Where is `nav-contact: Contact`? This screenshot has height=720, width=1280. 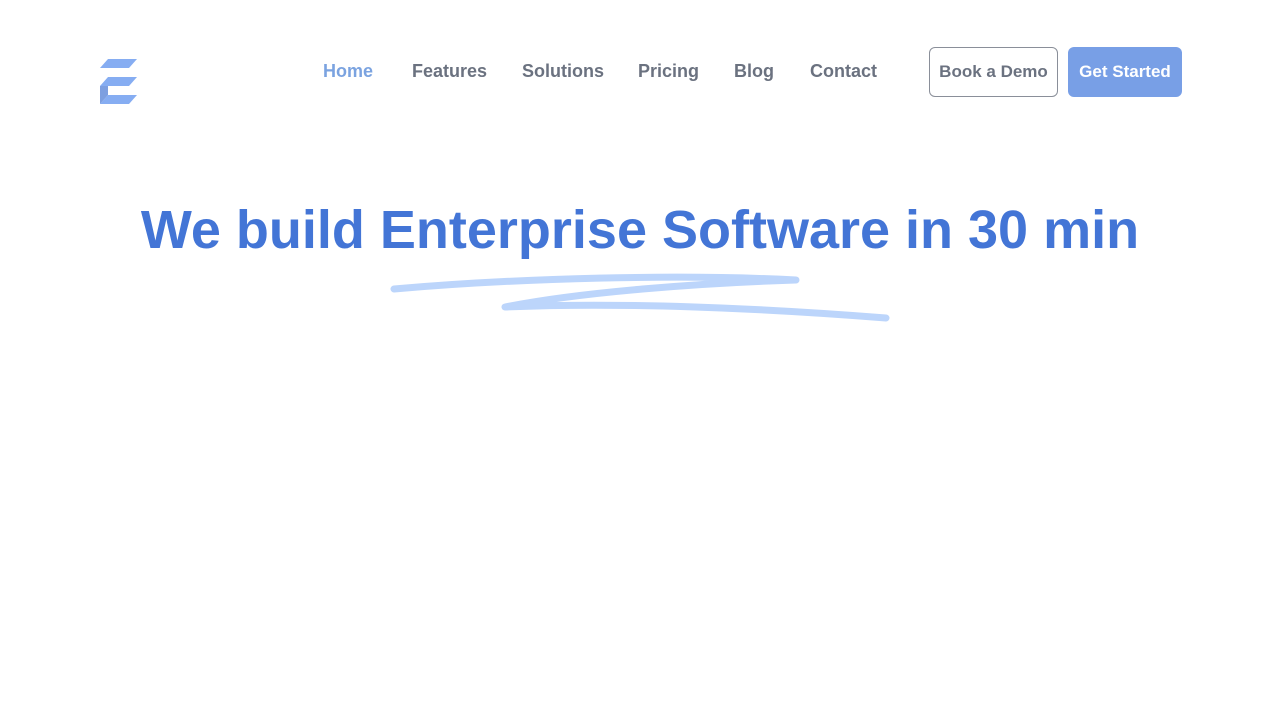
nav-contact: Contact is located at coordinates (843, 71).